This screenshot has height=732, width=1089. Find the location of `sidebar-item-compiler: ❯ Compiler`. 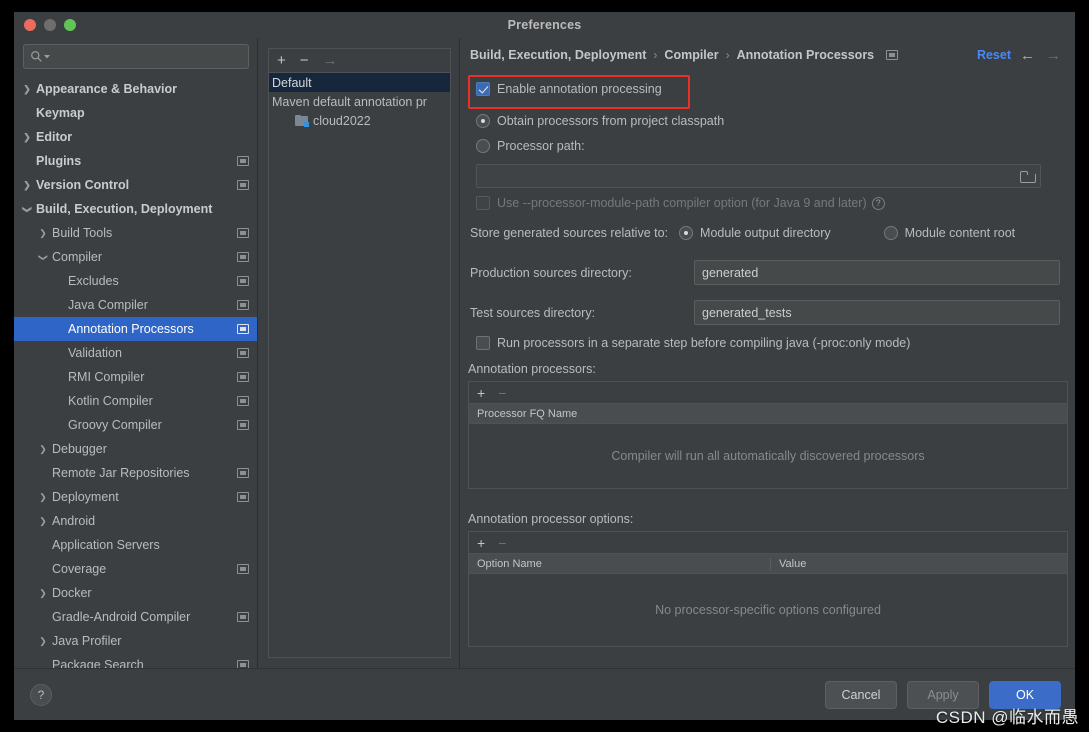

sidebar-item-compiler: ❯ Compiler is located at coordinates (135, 257).